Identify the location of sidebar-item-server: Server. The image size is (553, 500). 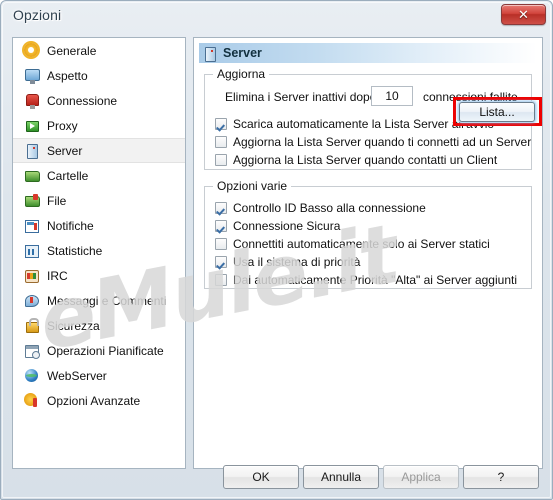
(99, 150).